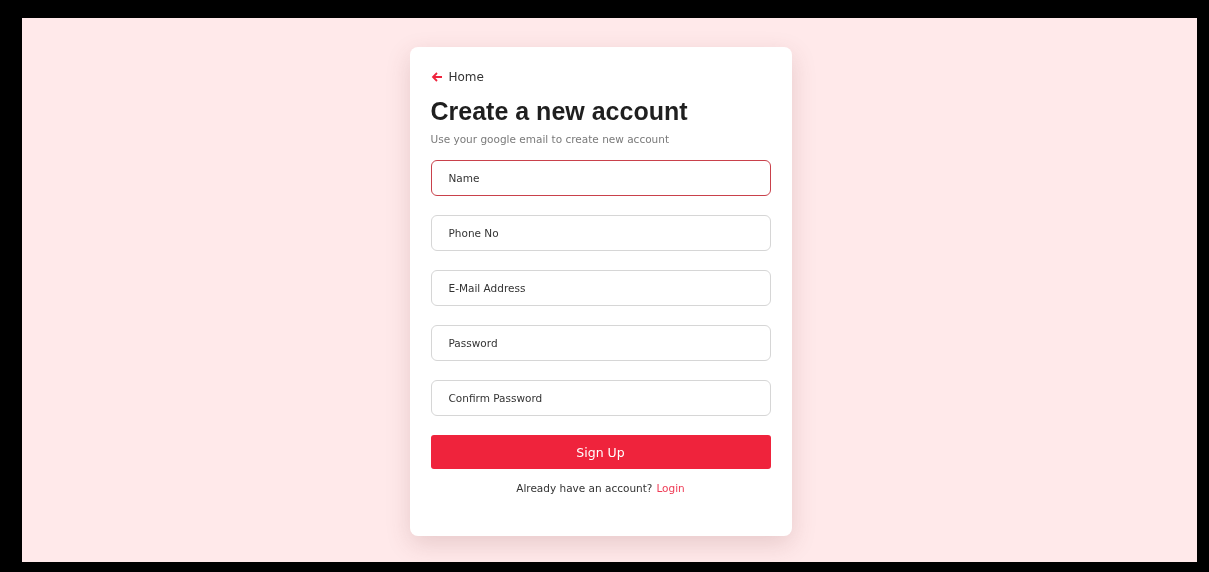 This screenshot has height=572, width=1209. Describe the element at coordinates (600, 452) in the screenshot. I see `sign-up-button: Sign Up` at that location.